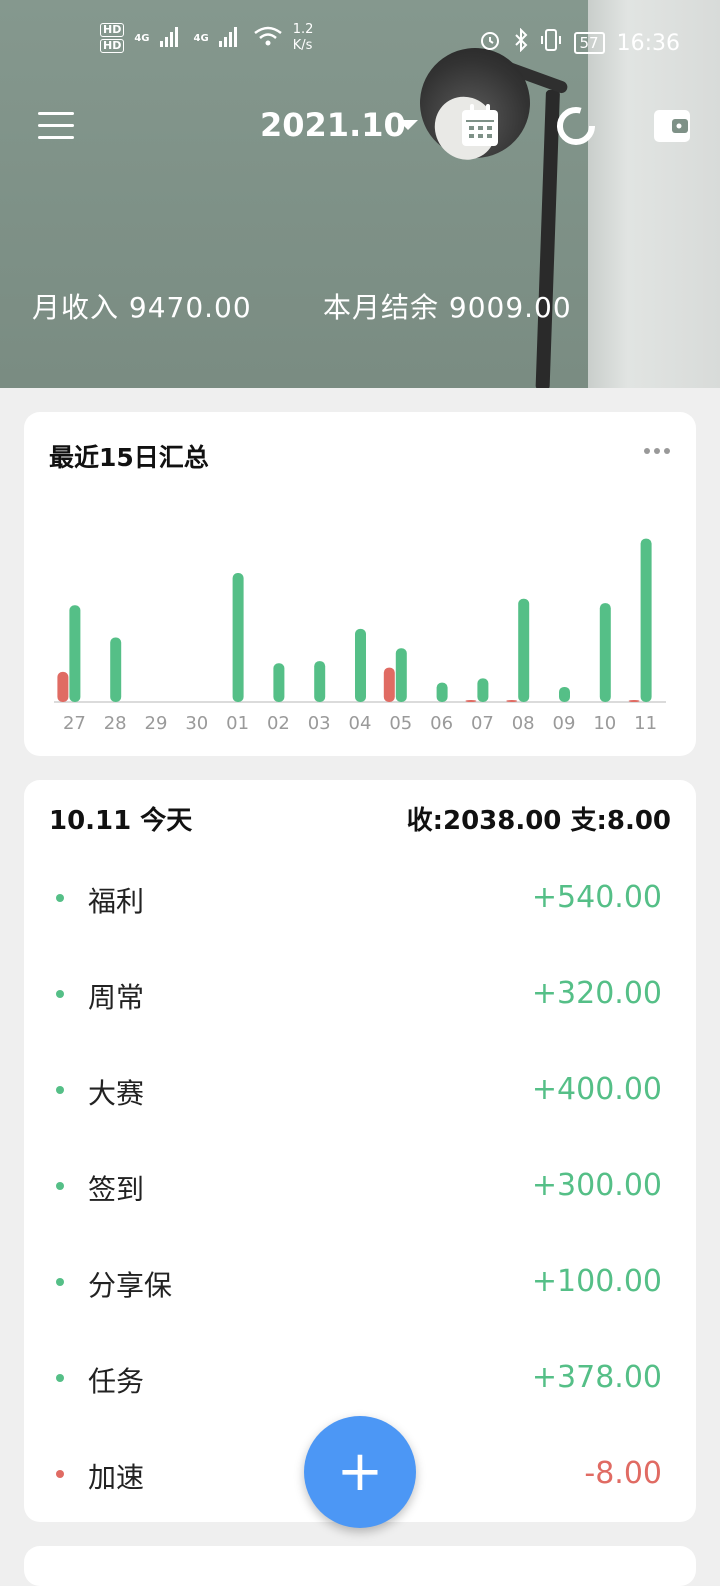 The height and width of the screenshot is (1586, 720). Describe the element at coordinates (596, 897) in the screenshot. I see `record-amount: +540.00` at that location.